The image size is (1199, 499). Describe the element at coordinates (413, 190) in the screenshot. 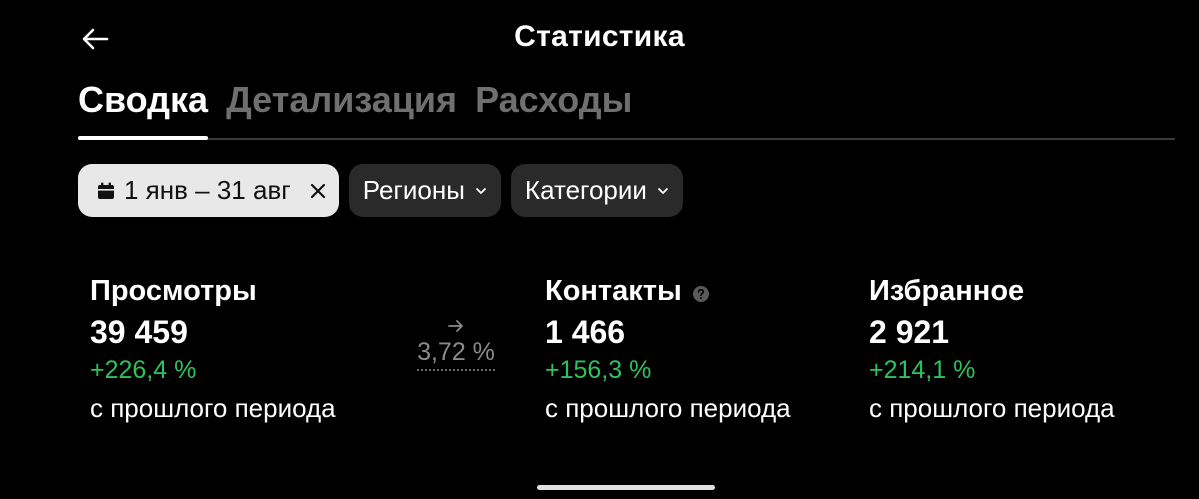

I see `regions-label: Регионы` at that location.